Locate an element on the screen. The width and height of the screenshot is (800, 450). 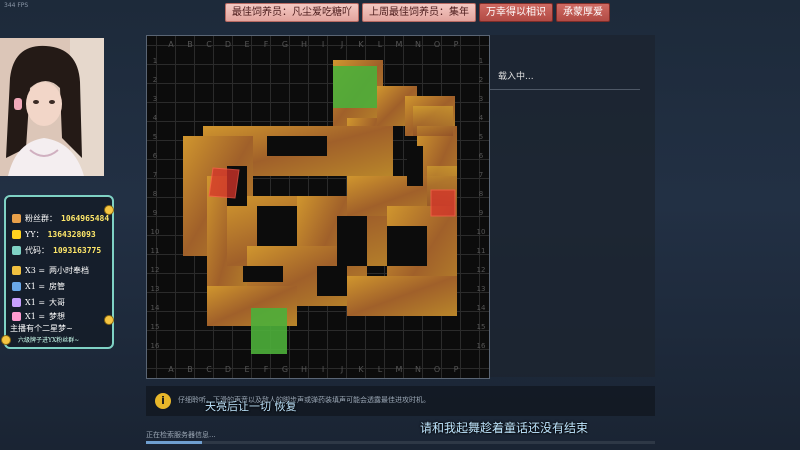
code-icon is located at coordinates (16, 250).